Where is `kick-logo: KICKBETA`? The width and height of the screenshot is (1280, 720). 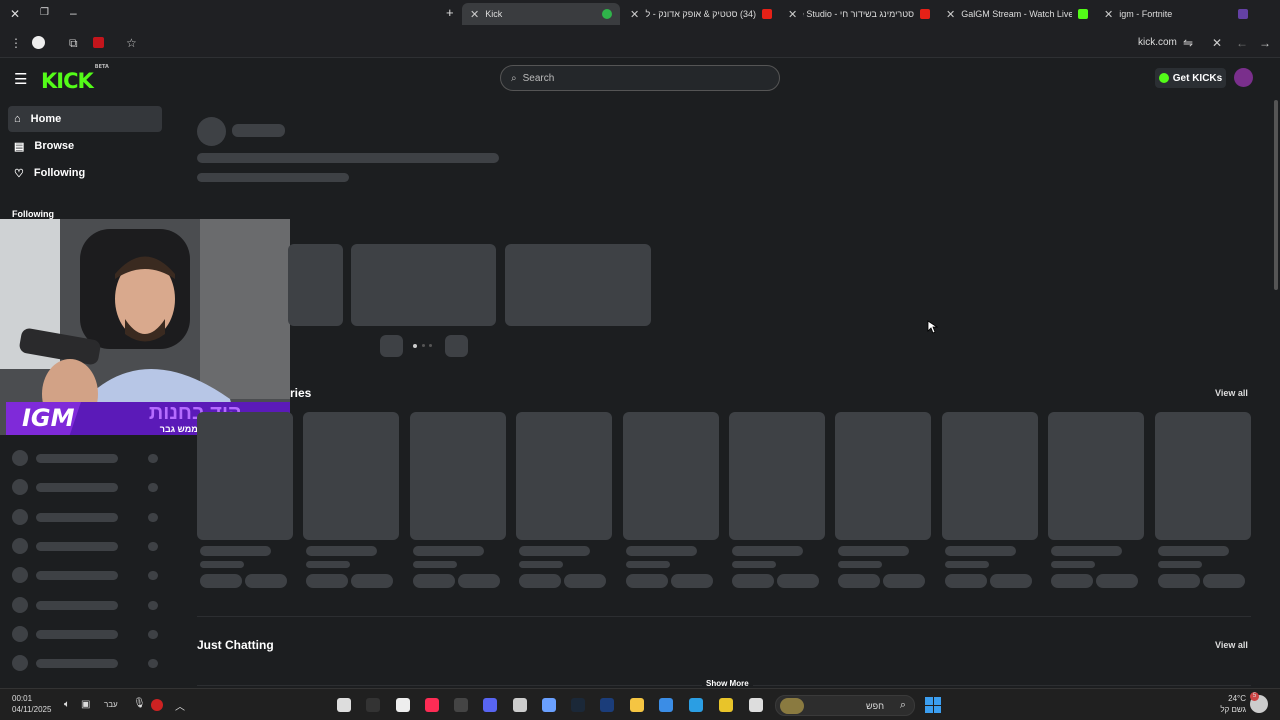 kick-logo: KICKBETA is located at coordinates (75, 78).